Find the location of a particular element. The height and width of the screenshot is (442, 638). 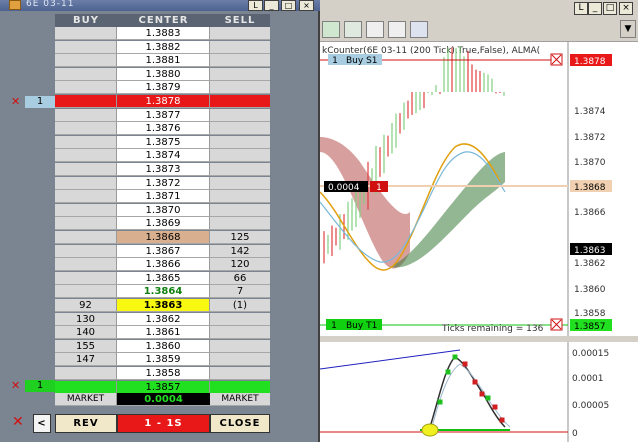

price-axis-label: 1.3878 is located at coordinates (590, 62).